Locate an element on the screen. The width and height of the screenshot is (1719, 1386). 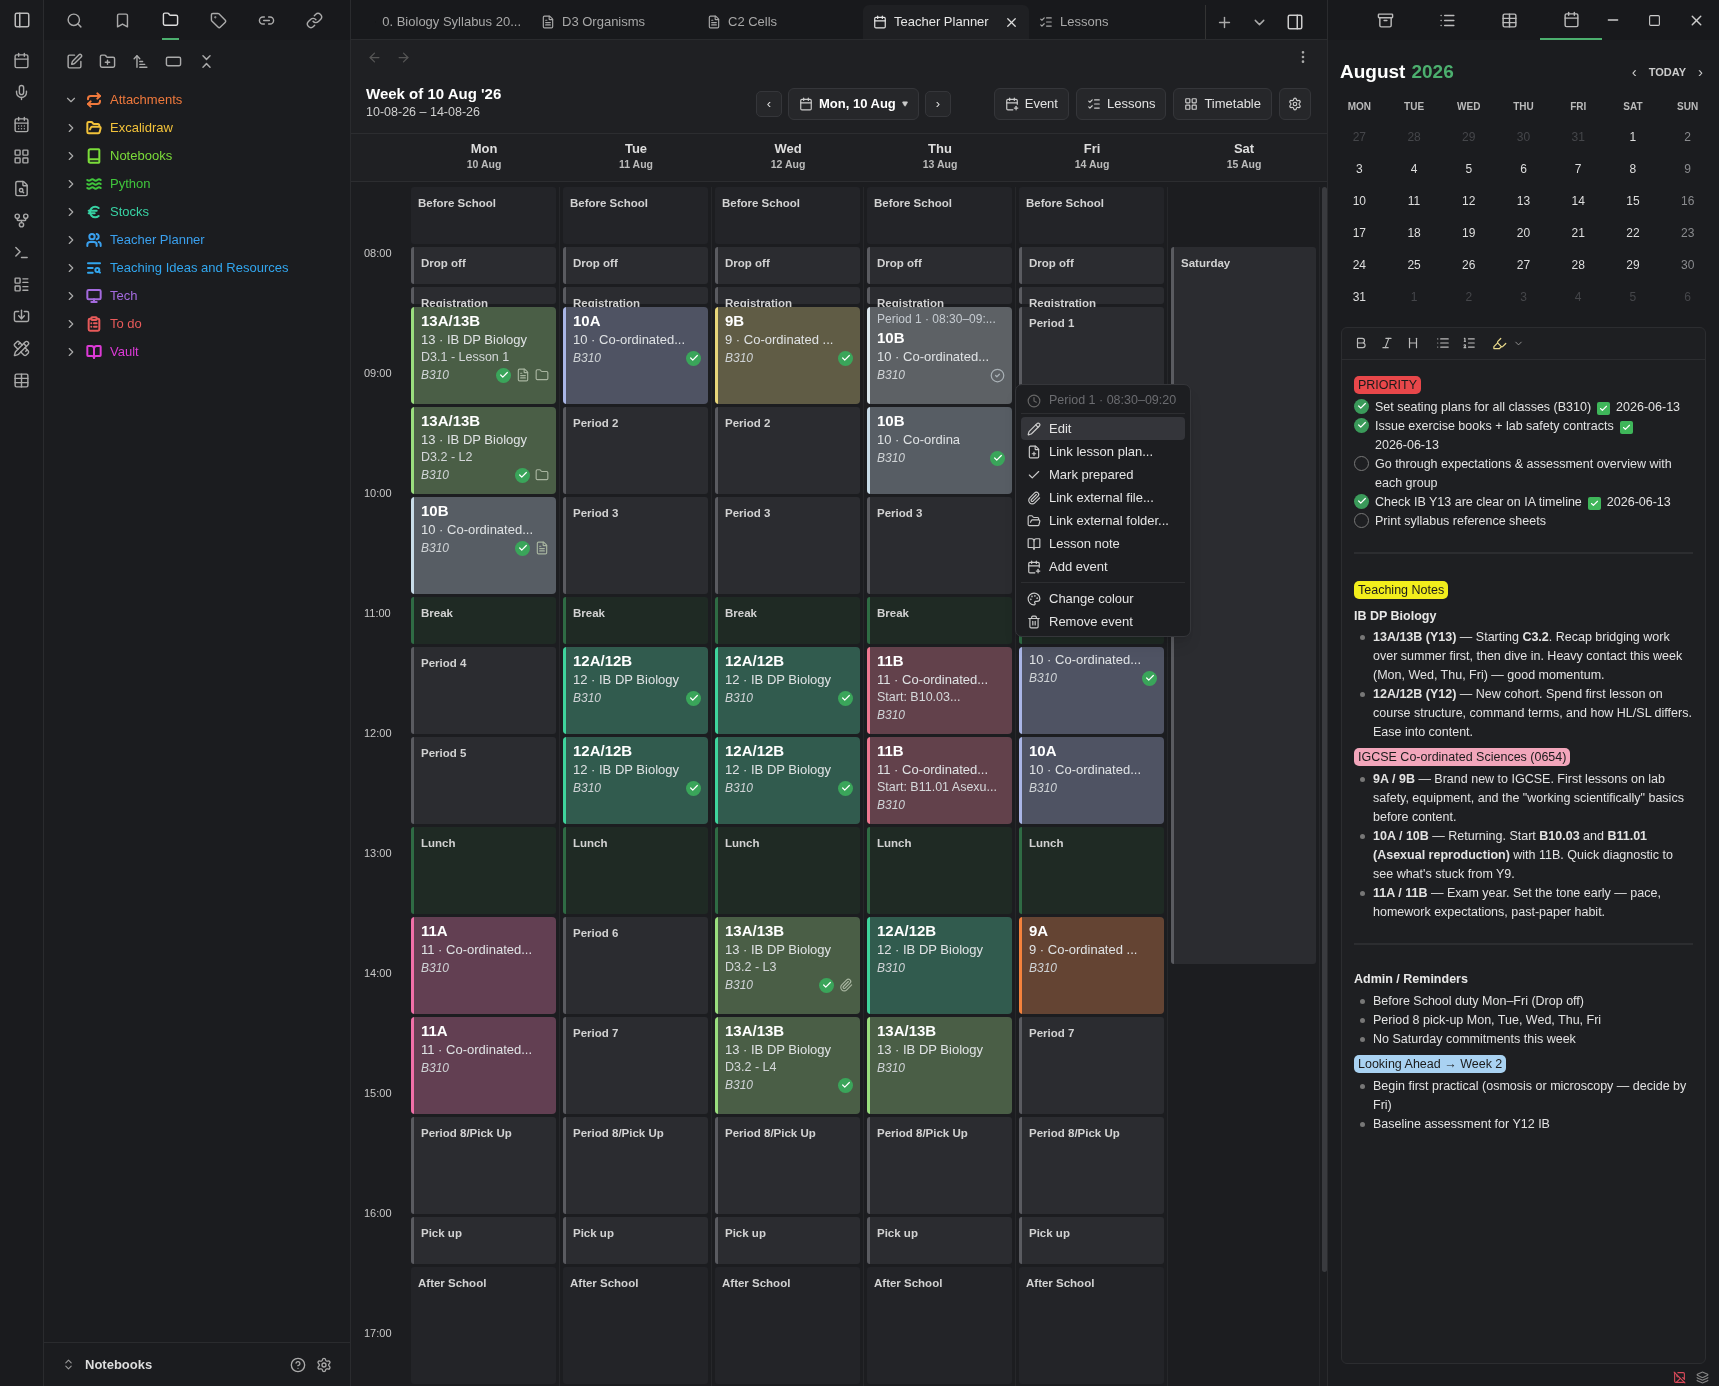
right-panel-icon is located at coordinates (1295, 22).